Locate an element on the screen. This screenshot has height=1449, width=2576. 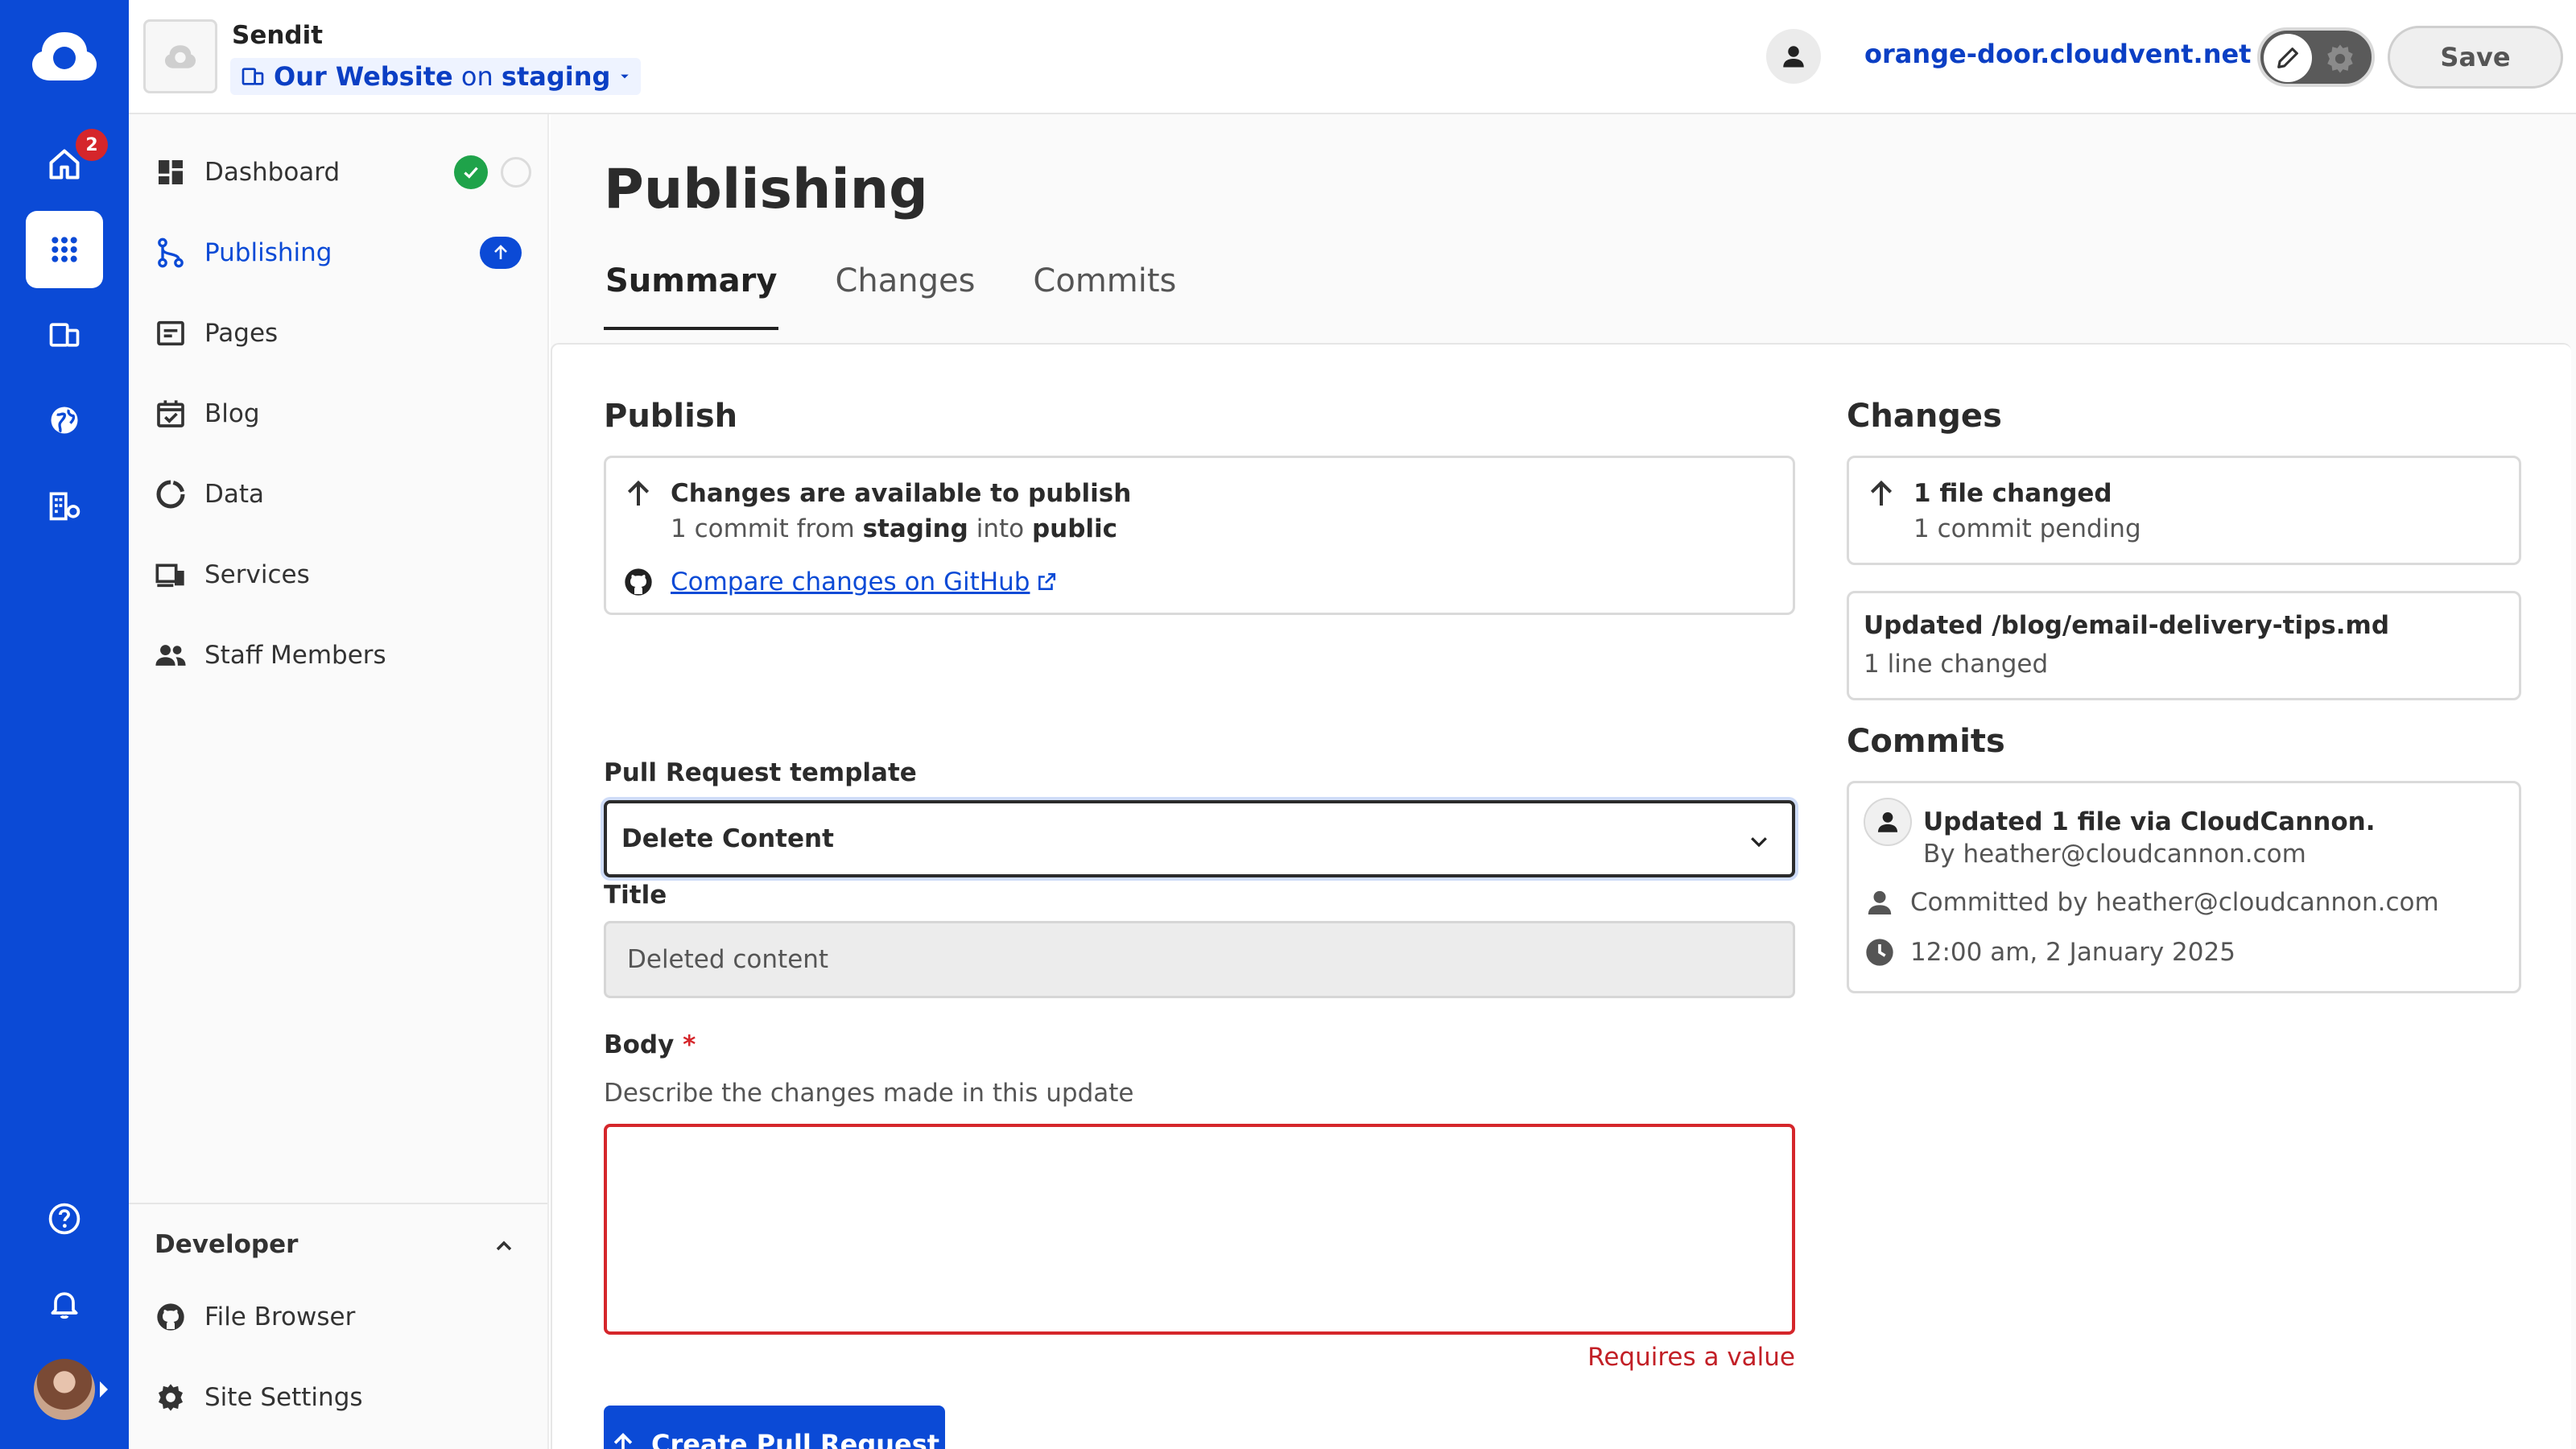
template-label: Pull Request template is located at coordinates (760, 772).